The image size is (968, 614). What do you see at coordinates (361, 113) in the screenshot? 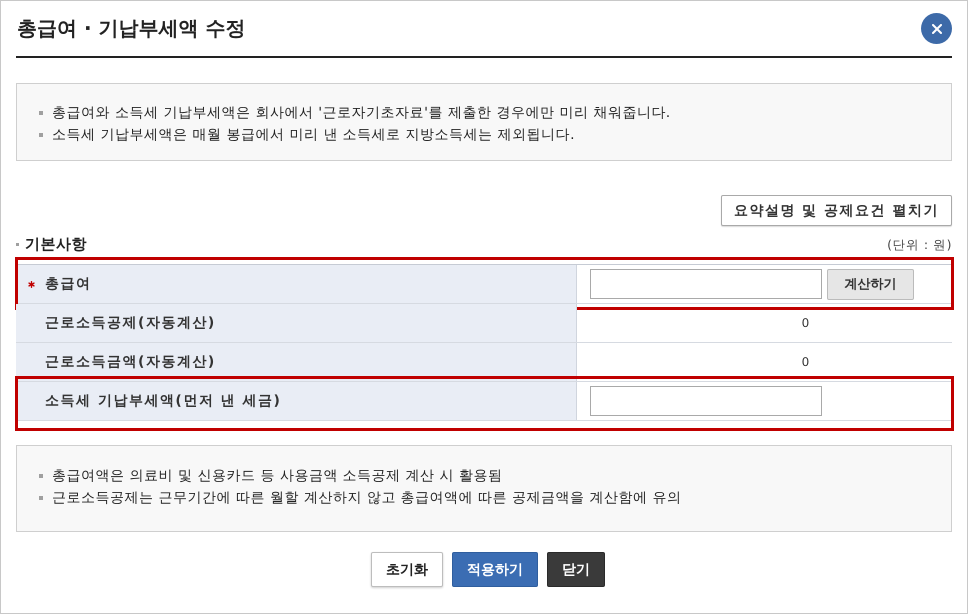
I see `notice-text: 총급여와 소득세 기납부세액은 회사에서 '근로자기초자료'를 제출한 경우에만 미리 채워줍니다.` at bounding box center [361, 113].